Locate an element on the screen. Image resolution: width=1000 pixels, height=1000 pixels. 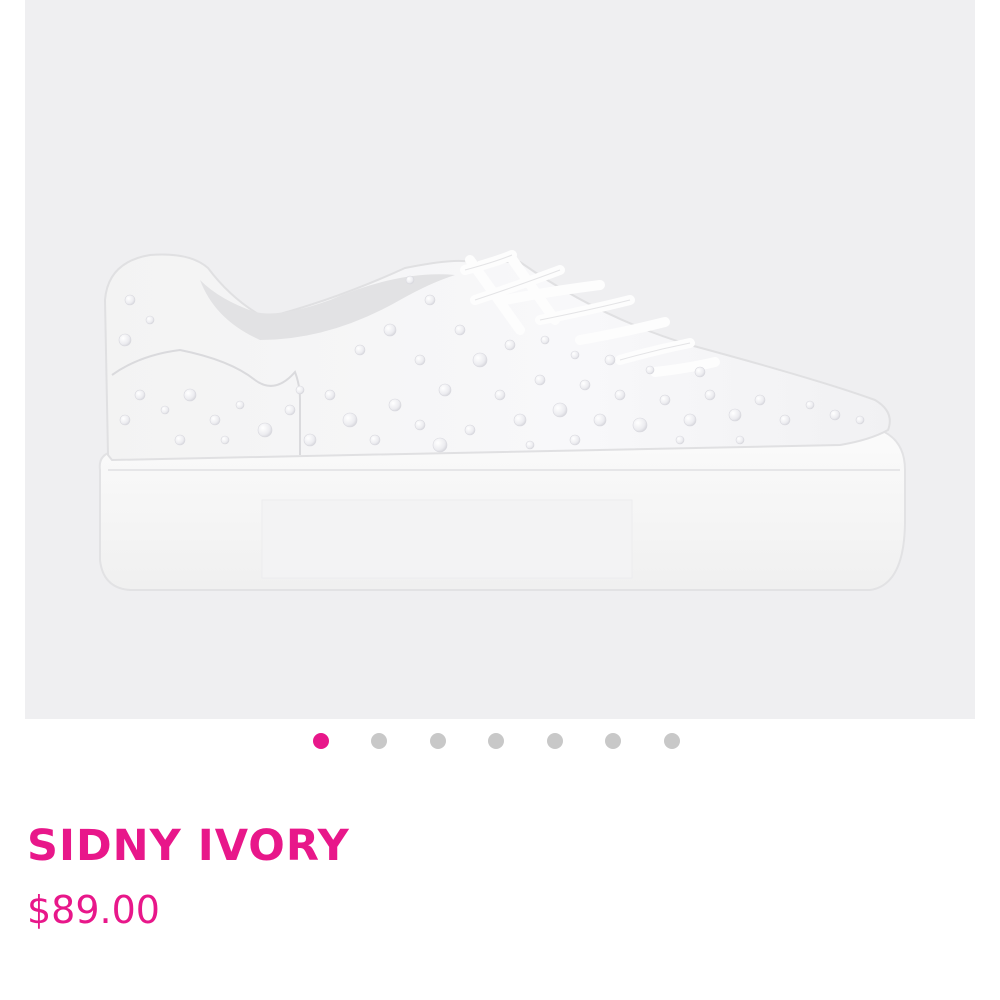
pagination-dot-4-icon is located at coordinates (496, 741).